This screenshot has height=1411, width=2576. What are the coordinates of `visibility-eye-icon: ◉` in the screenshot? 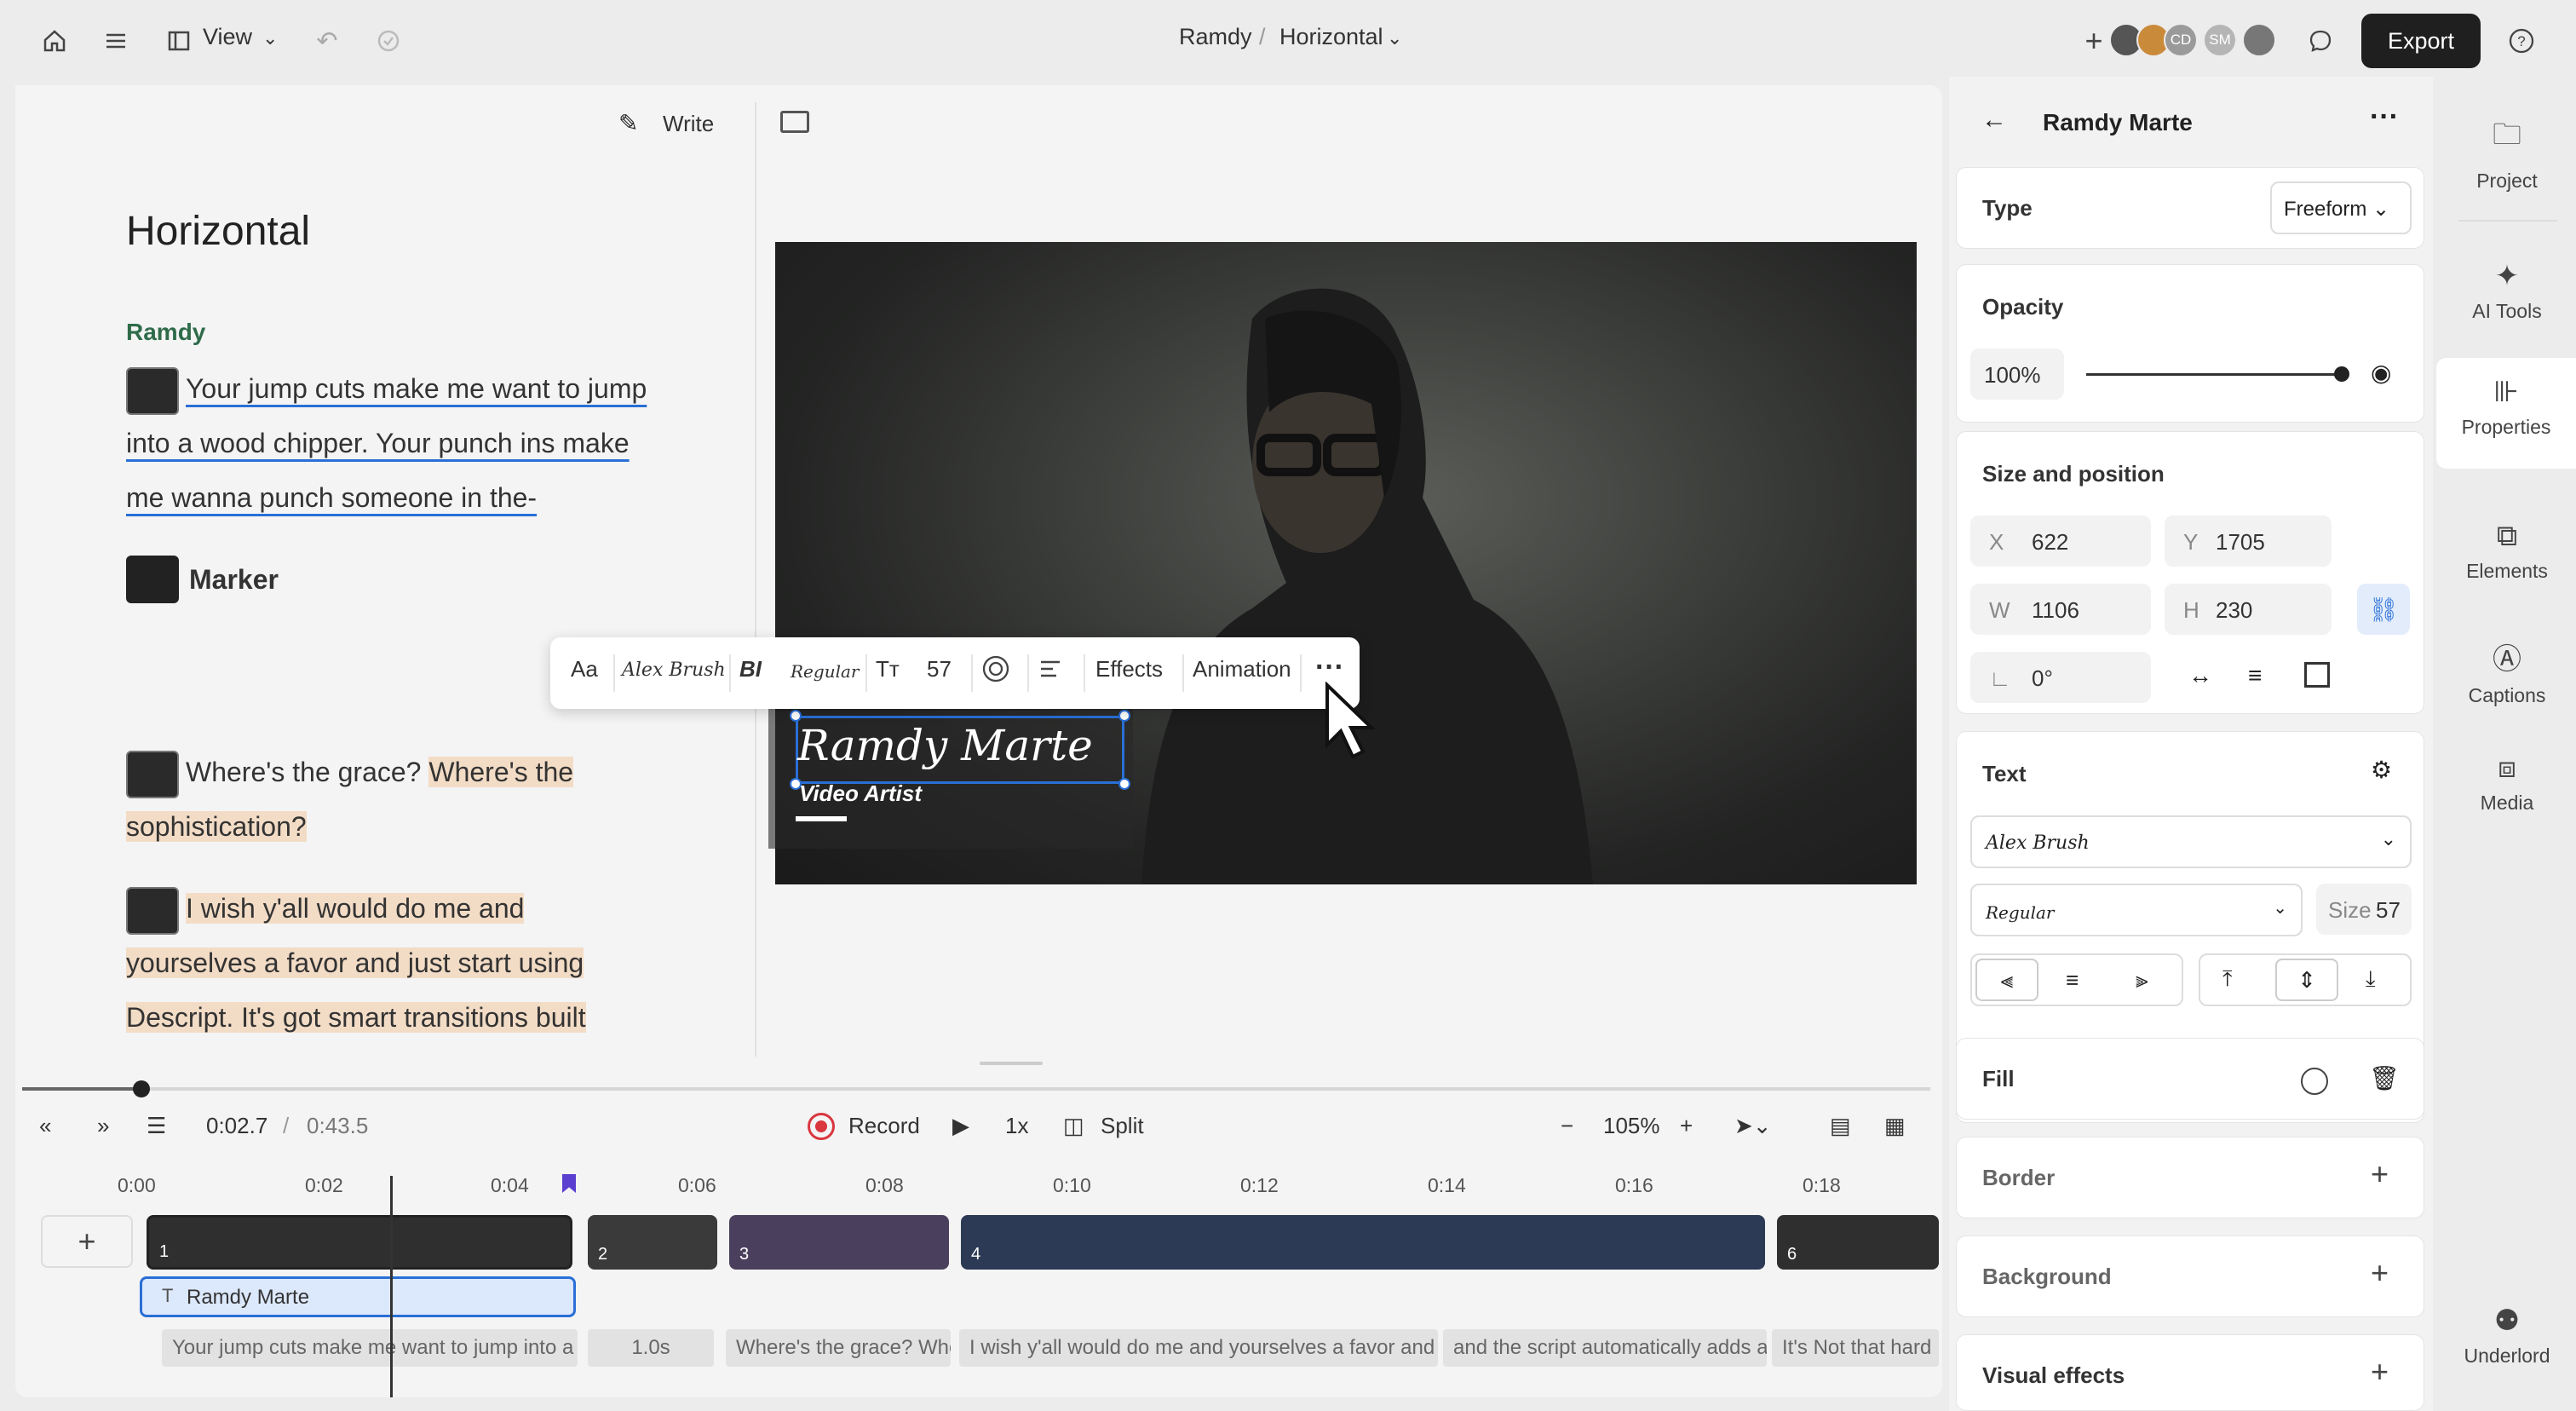 It's located at (2381, 373).